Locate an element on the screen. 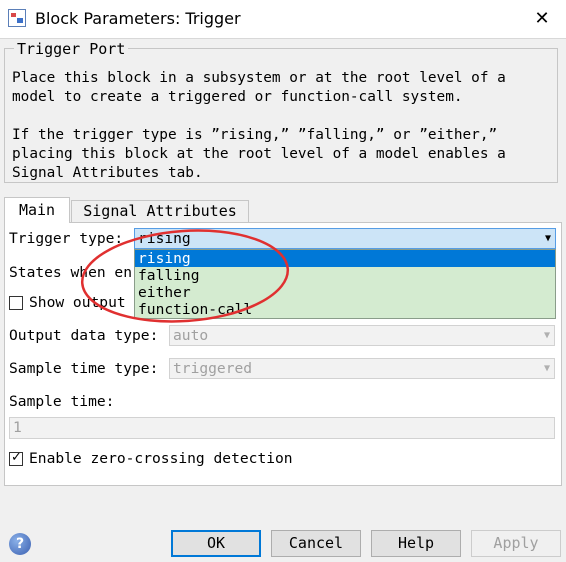 The height and width of the screenshot is (562, 566). ok-button: OK is located at coordinates (216, 543).